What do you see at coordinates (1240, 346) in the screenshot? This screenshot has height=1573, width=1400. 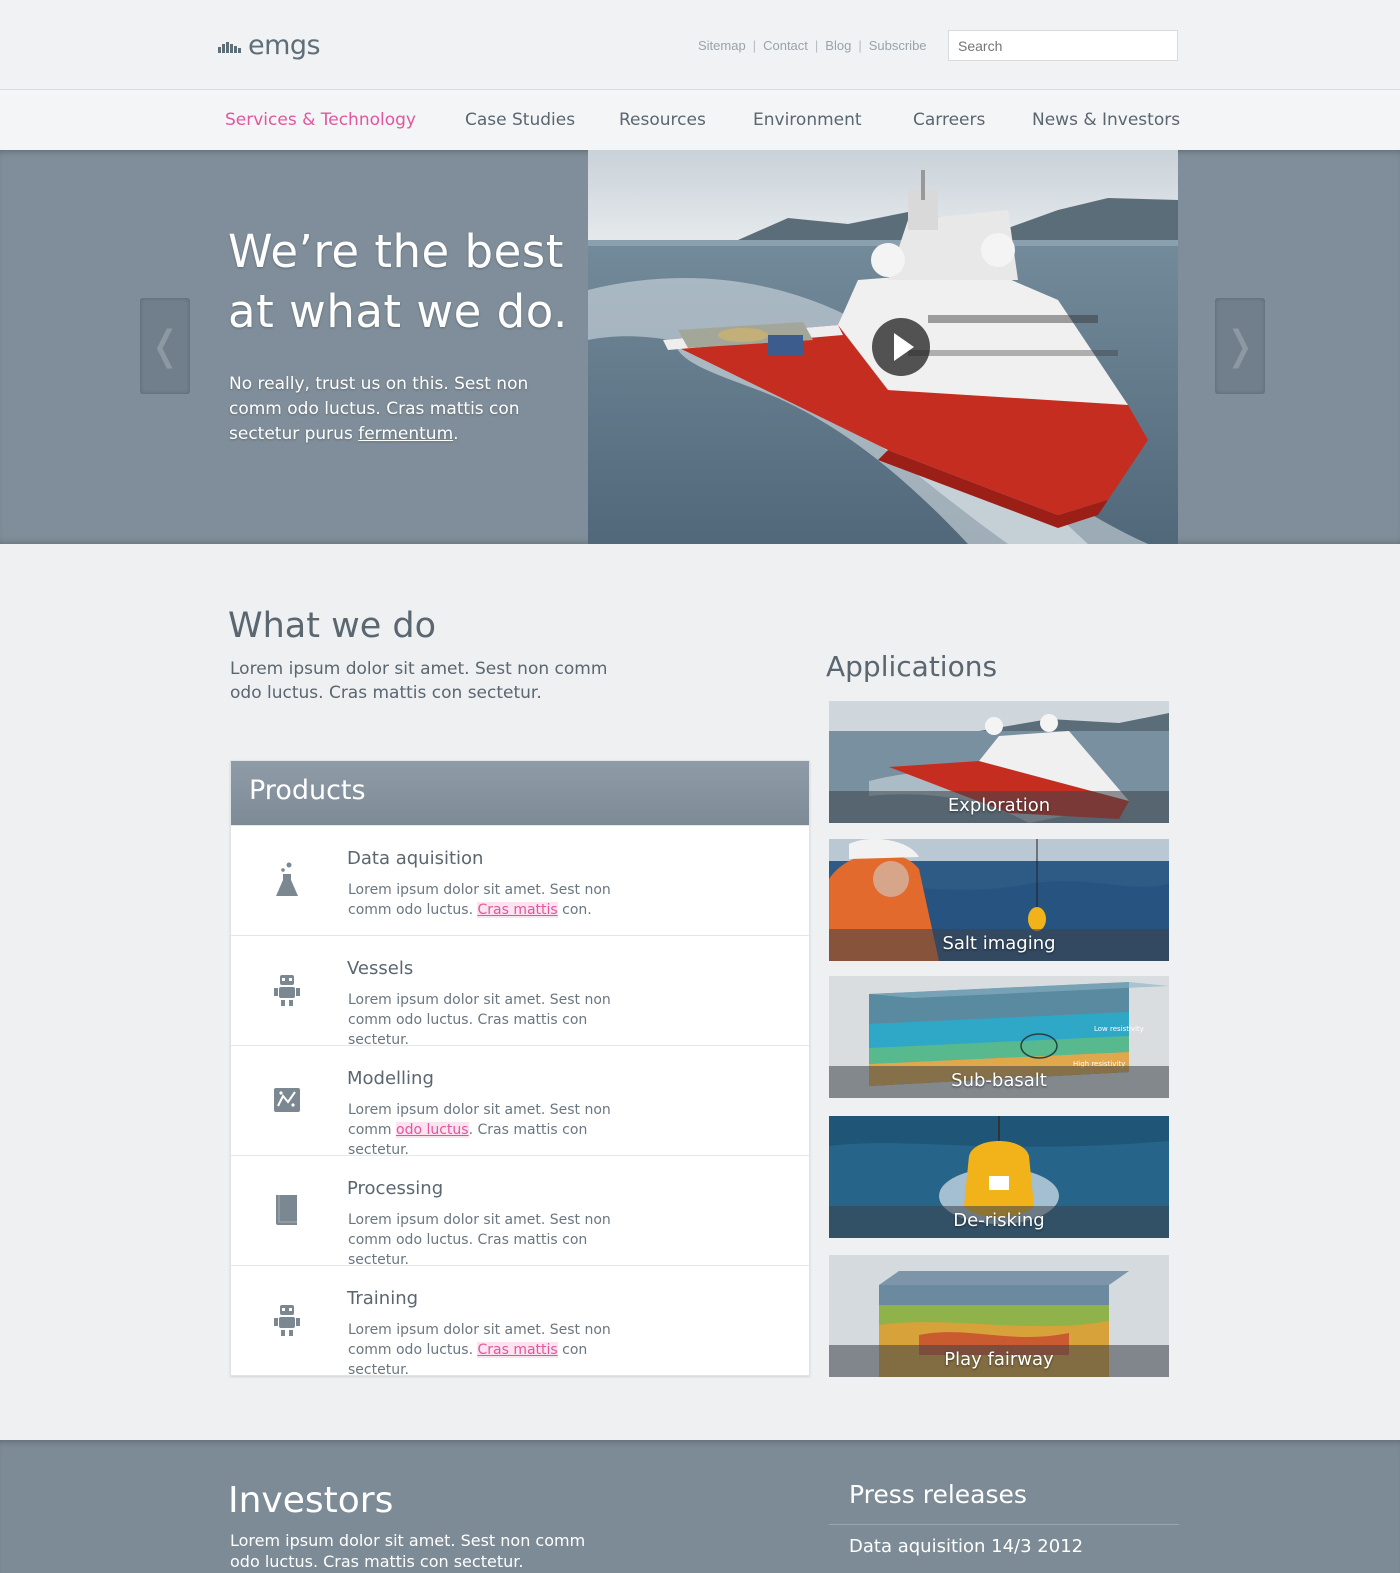 I see `next-slide-button: ❭` at bounding box center [1240, 346].